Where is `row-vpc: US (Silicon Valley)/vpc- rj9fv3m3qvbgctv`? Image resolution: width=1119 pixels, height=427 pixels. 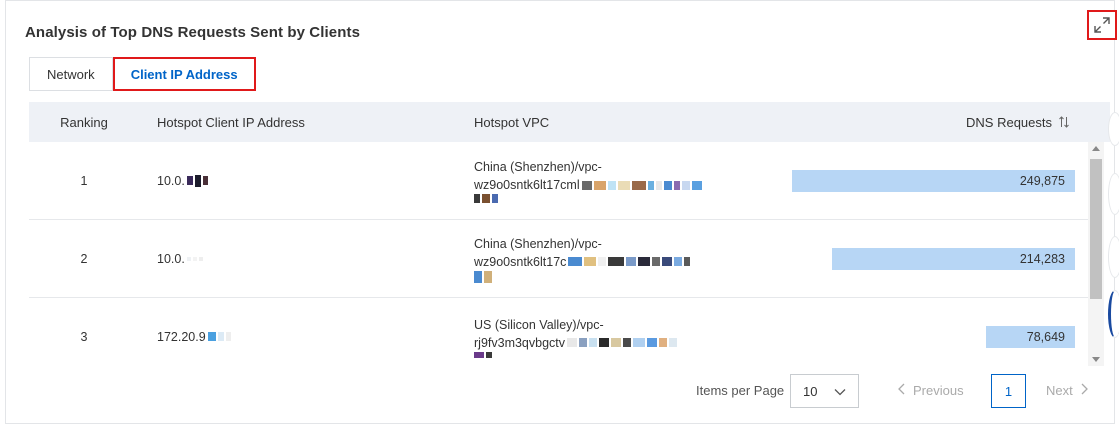 row-vpc: US (Silicon Valley)/vpc- rj9fv3m3qvbgctv is located at coordinates (616, 333).